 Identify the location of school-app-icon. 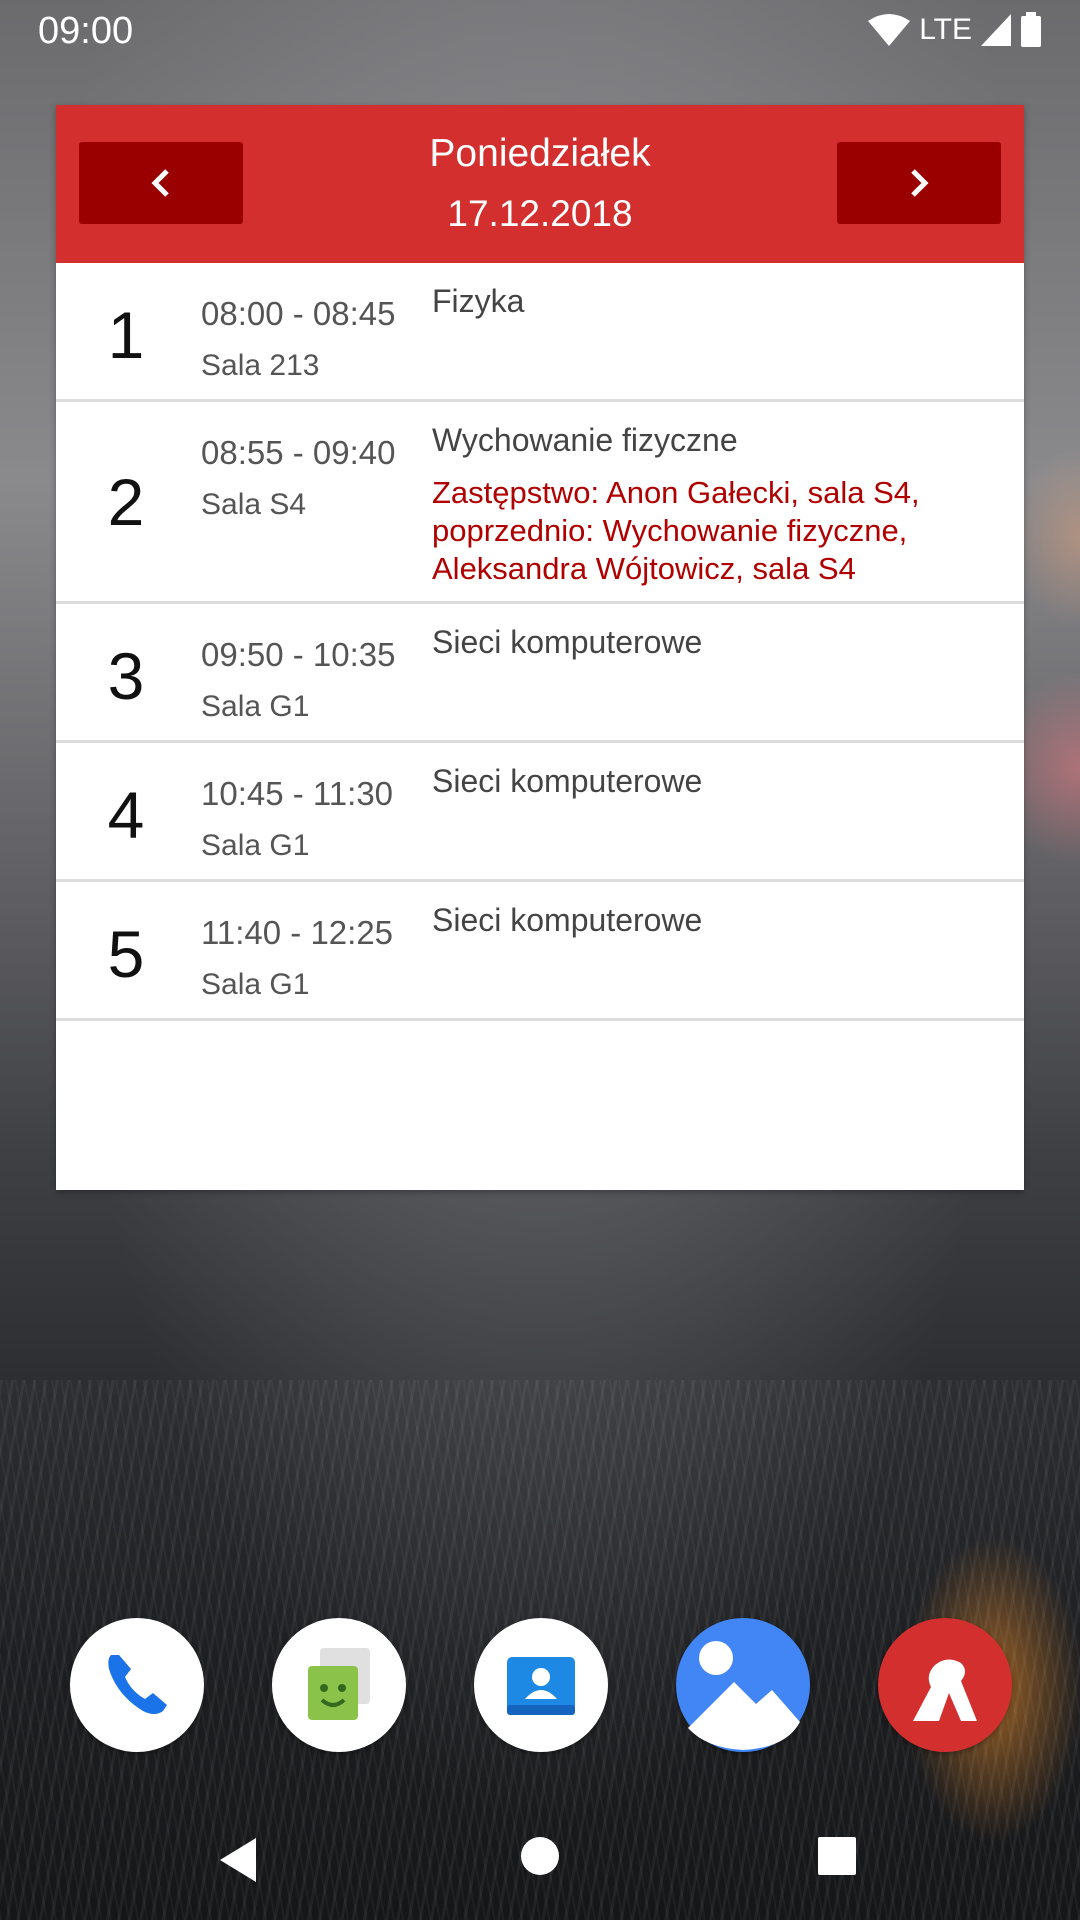
(945, 1690).